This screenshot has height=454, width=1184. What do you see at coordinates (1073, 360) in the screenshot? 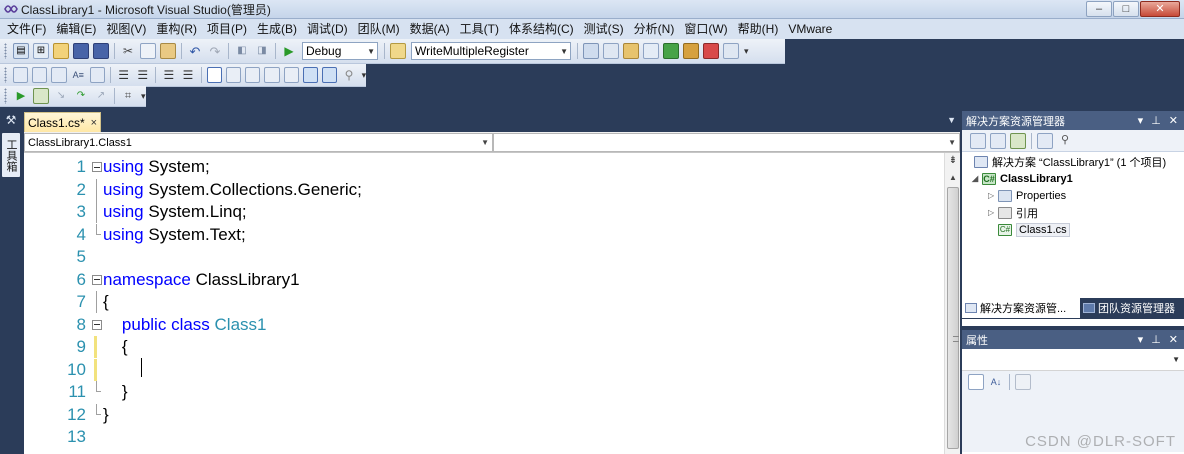
I see `properties-object-combo: ▼` at bounding box center [1073, 360].